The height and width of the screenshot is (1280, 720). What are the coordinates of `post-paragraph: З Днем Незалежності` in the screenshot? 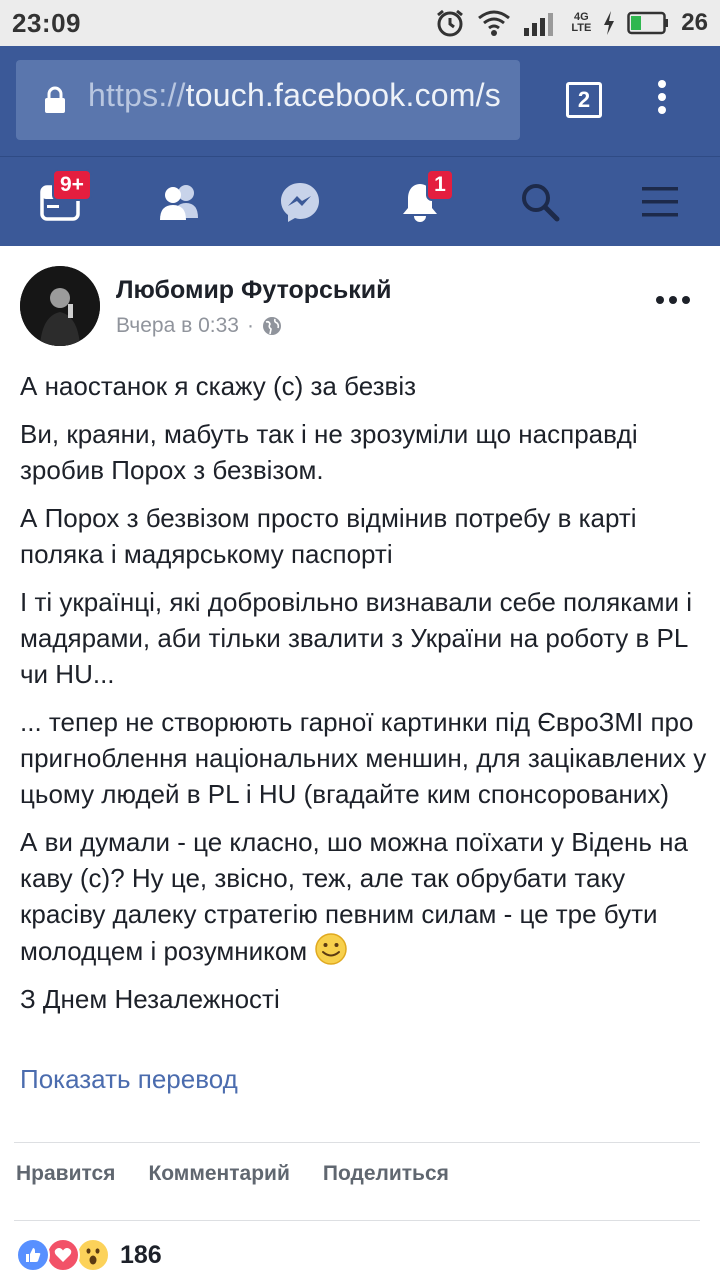 It's located at (150, 999).